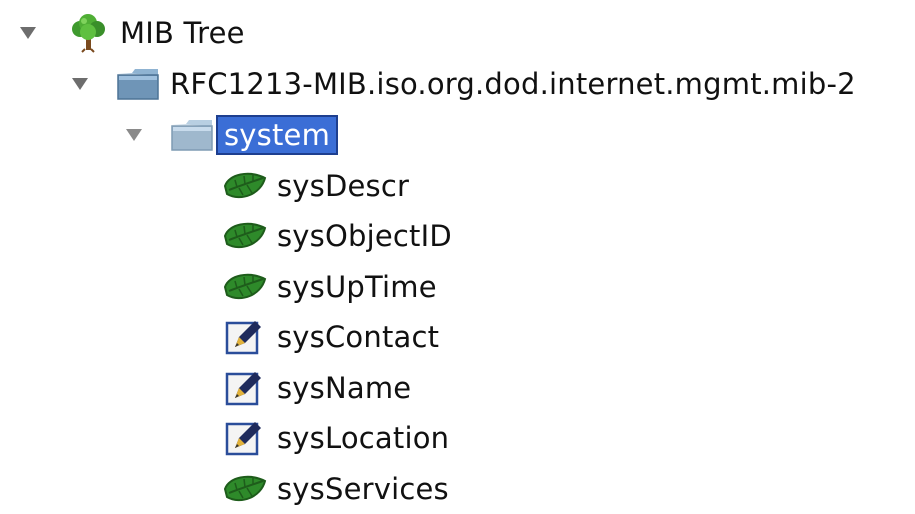 This screenshot has width=915, height=514. Describe the element at coordinates (363, 438) in the screenshot. I see `tree-node-label: sysLocation` at that location.